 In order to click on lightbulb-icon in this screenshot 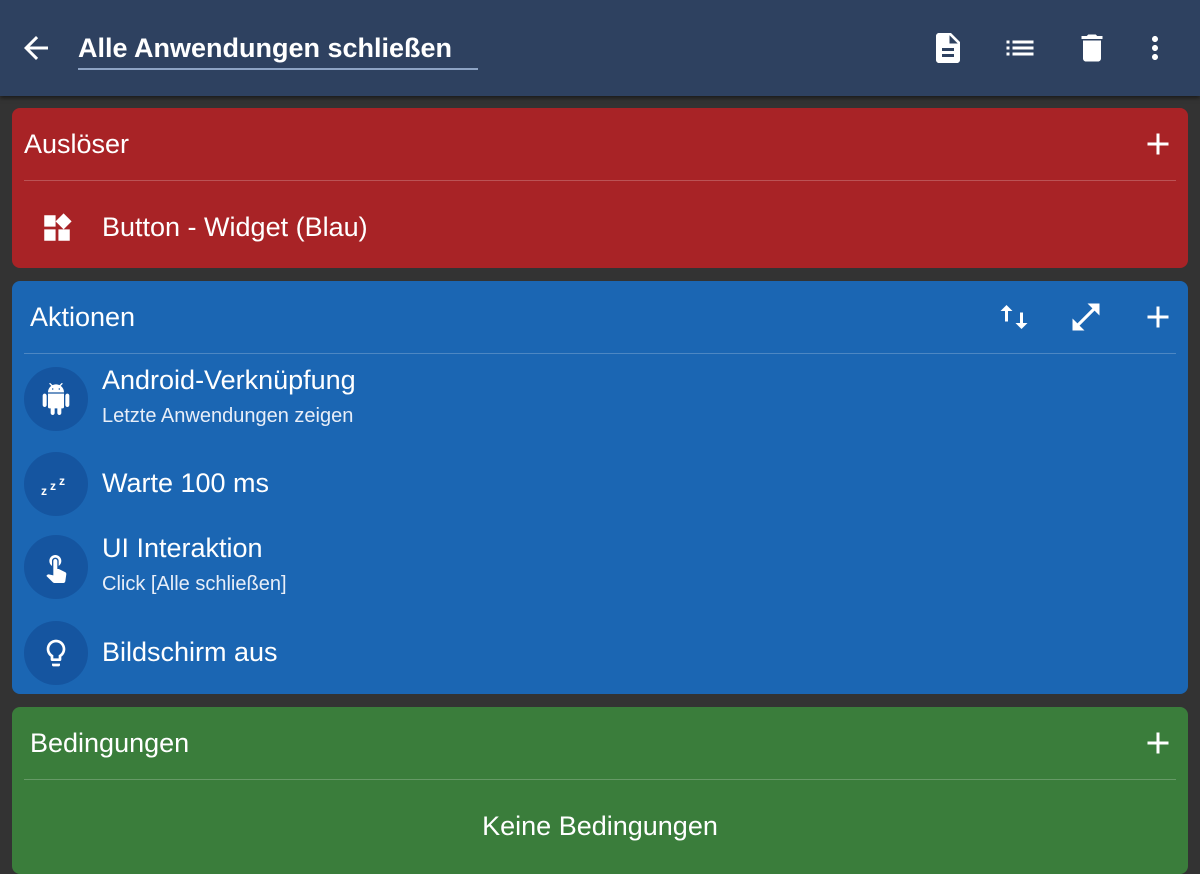, I will do `click(56, 653)`.